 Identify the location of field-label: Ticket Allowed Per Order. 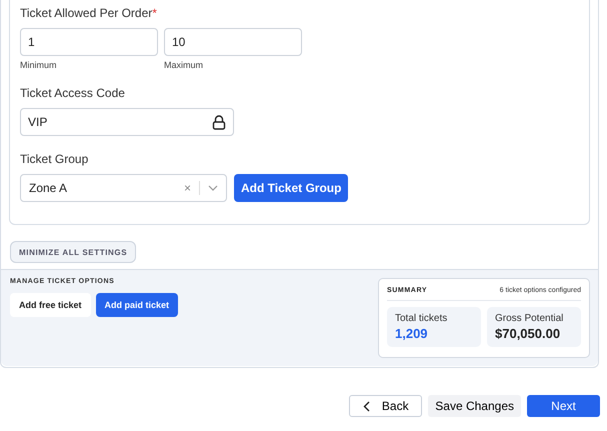
(86, 13).